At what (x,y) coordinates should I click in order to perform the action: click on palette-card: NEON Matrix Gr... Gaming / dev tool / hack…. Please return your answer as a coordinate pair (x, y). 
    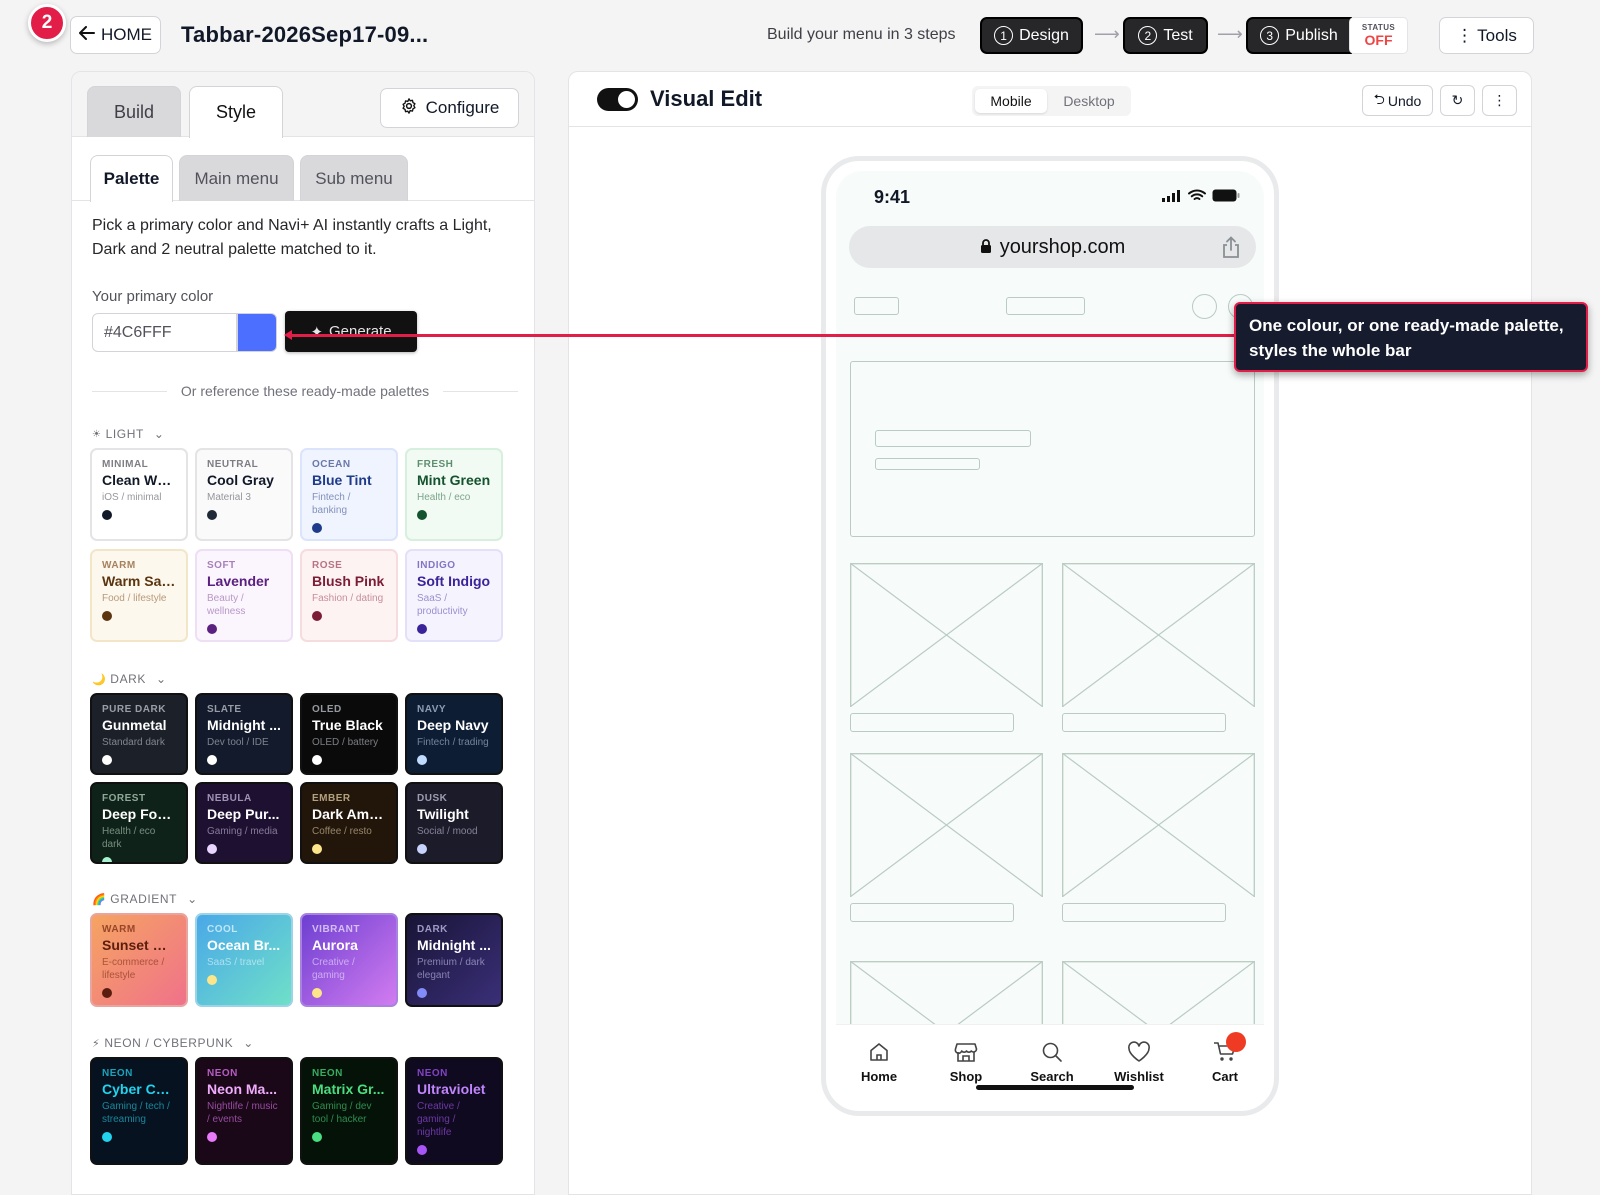
    Looking at the image, I should click on (349, 1111).